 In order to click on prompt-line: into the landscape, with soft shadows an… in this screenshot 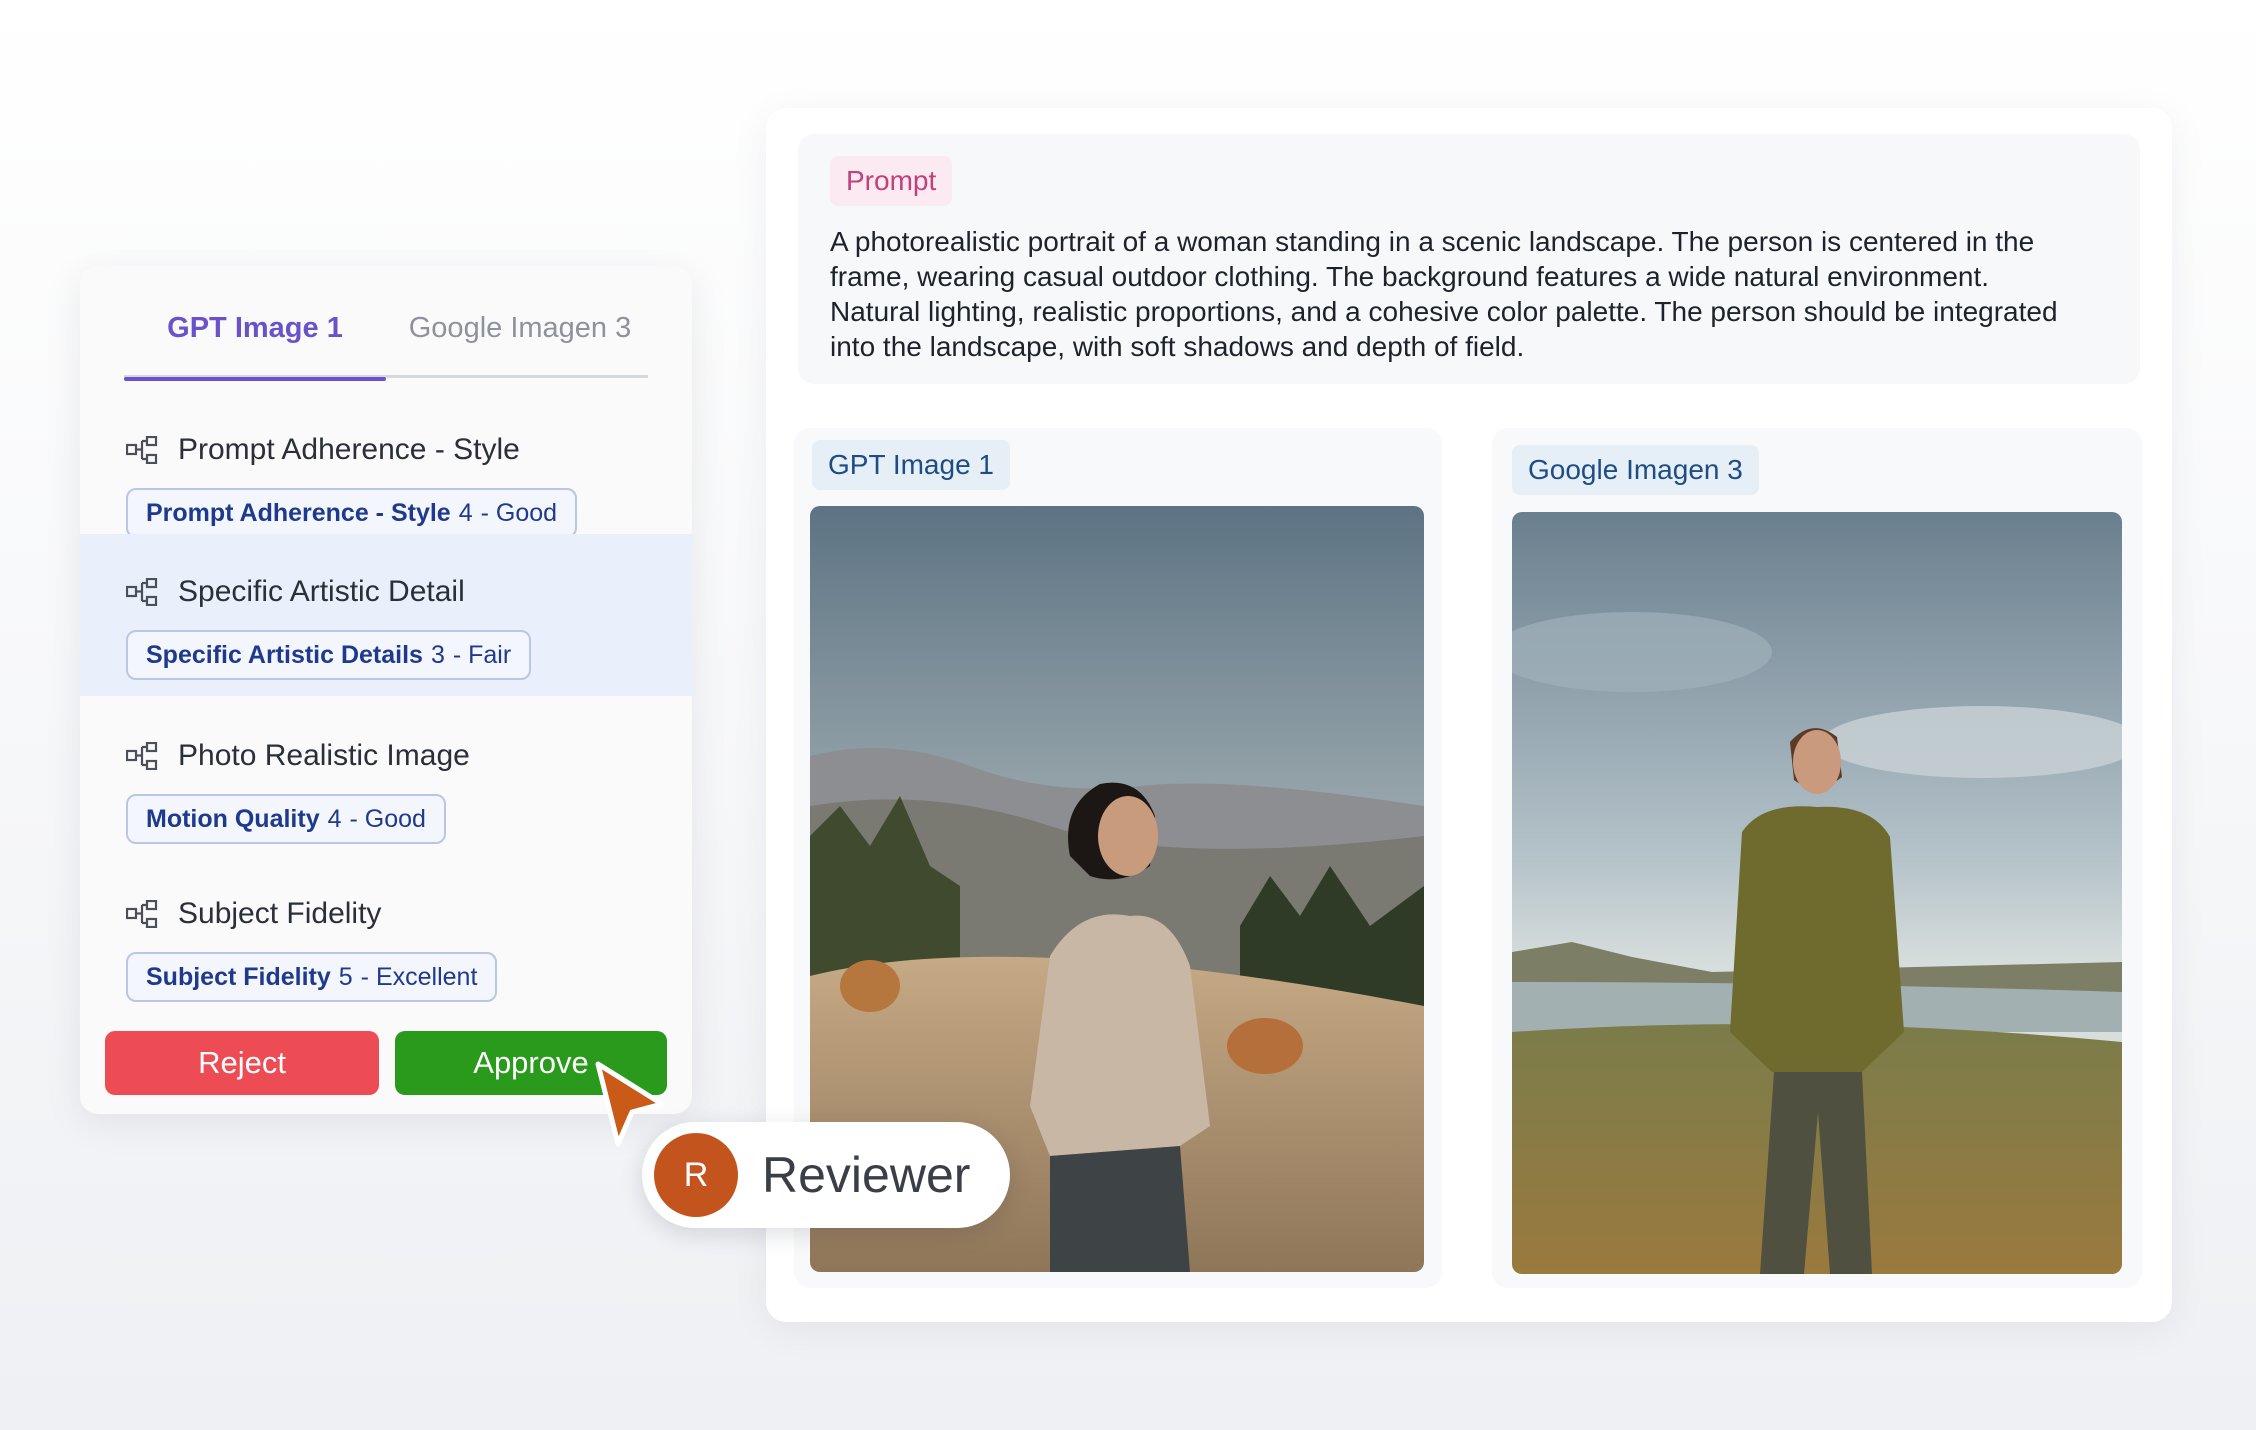, I will do `click(1177, 346)`.